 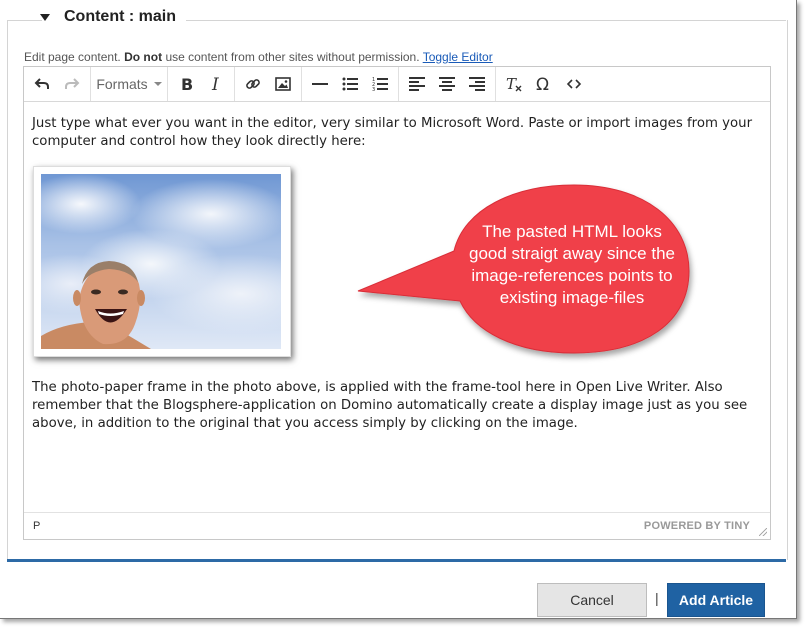 I want to click on align-center-button, so click(x=447, y=84).